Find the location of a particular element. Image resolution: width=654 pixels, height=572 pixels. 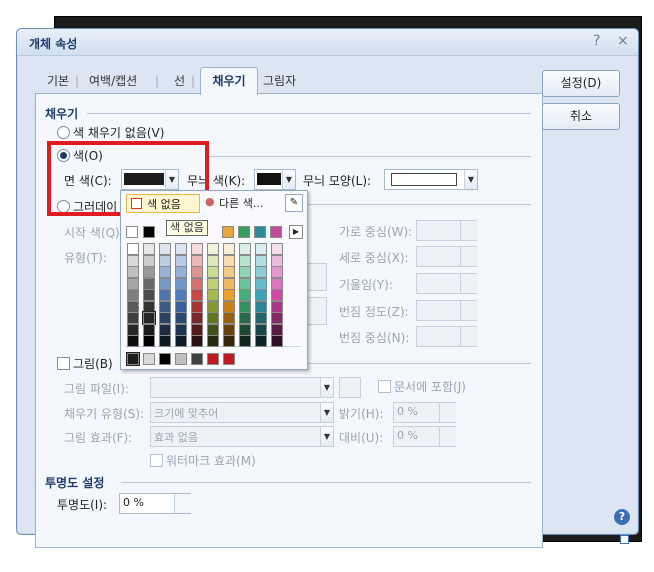

picture-effect-select: 효과 없음 ▼ is located at coordinates (242, 436).